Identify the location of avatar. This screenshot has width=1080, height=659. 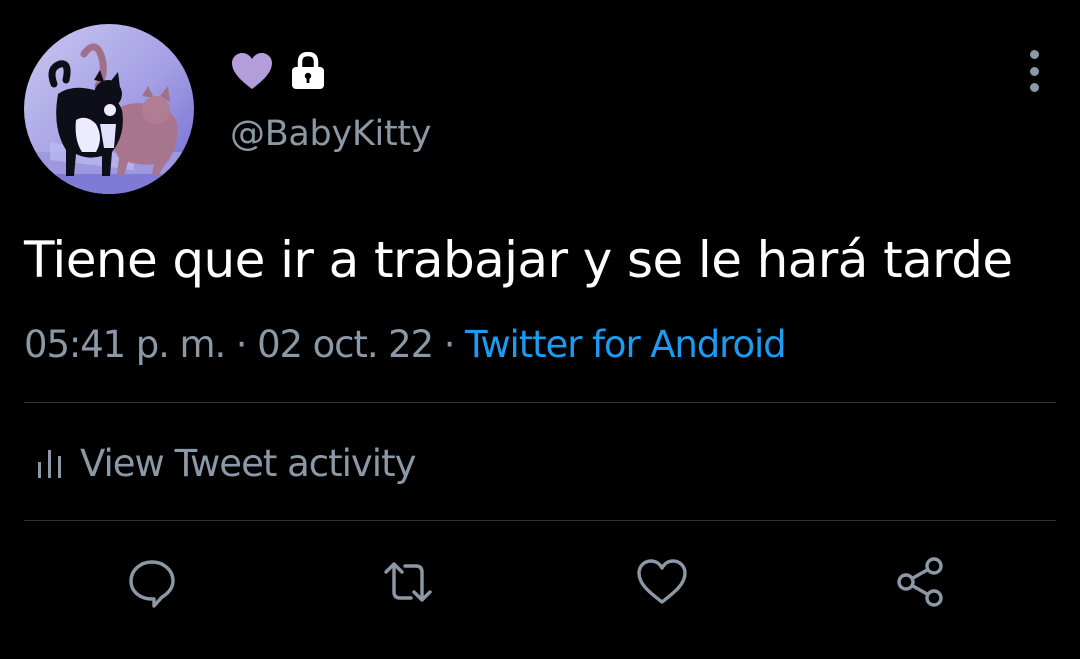
(109, 109).